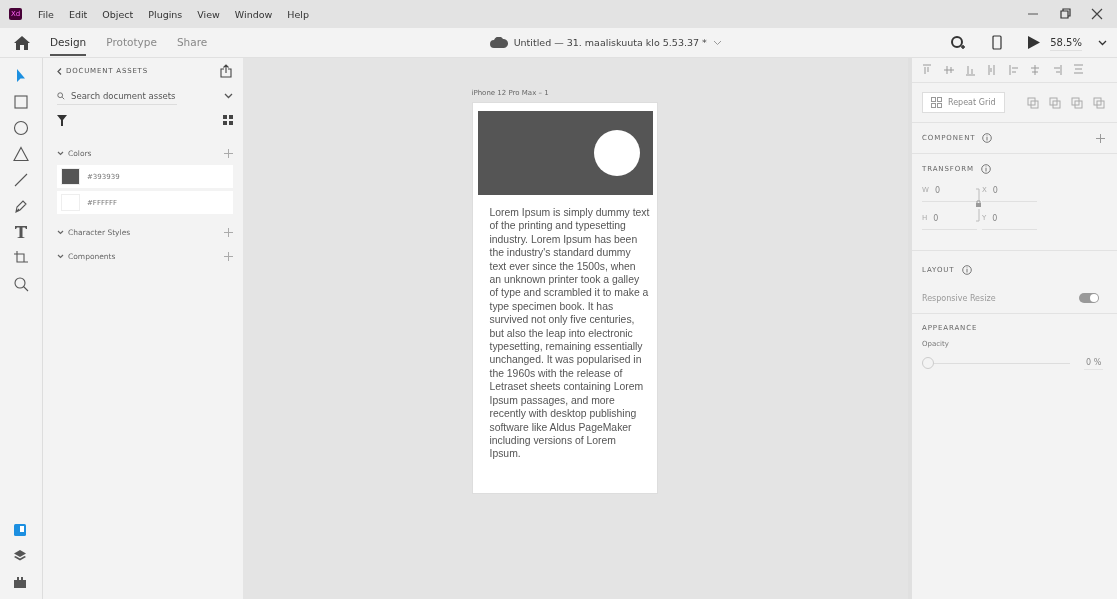  I want to click on back-icon, so click(59, 71).